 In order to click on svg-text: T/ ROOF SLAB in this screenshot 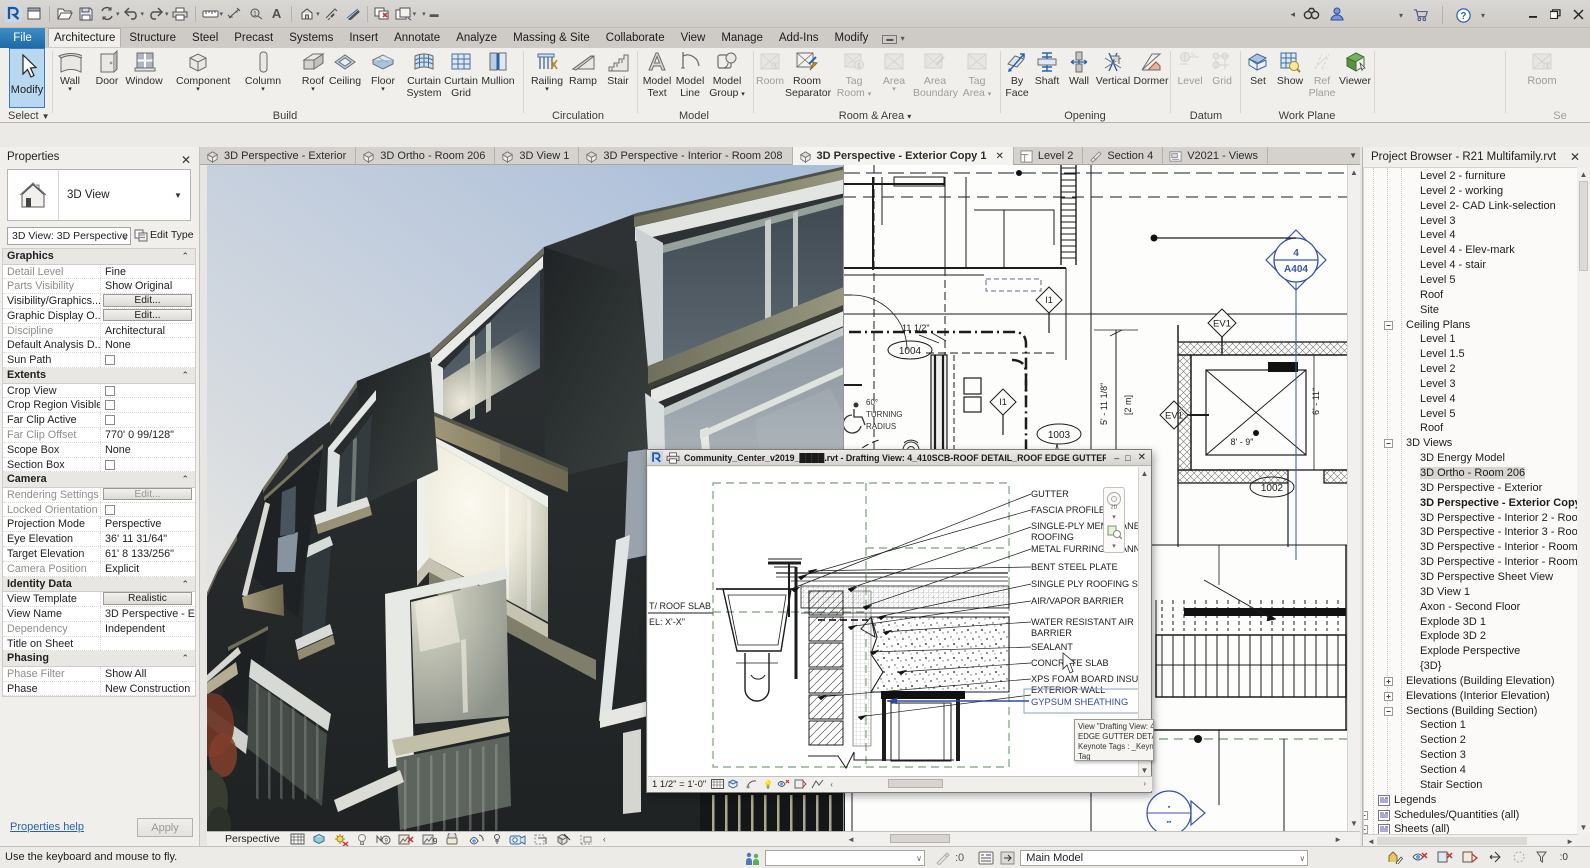, I will do `click(680, 606)`.